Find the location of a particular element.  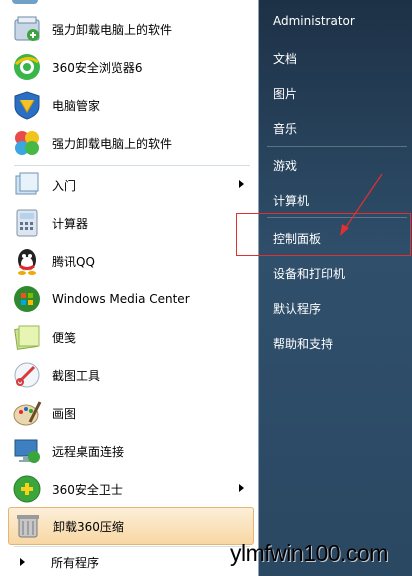

music-link: 音乐 is located at coordinates (285, 128).